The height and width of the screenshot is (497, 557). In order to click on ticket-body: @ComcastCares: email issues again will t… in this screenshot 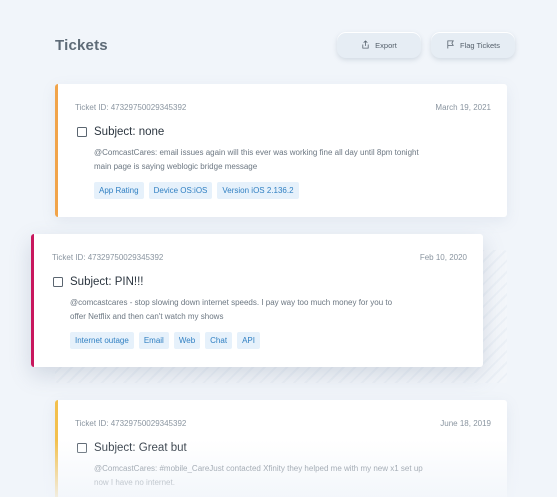, I will do `click(294, 160)`.